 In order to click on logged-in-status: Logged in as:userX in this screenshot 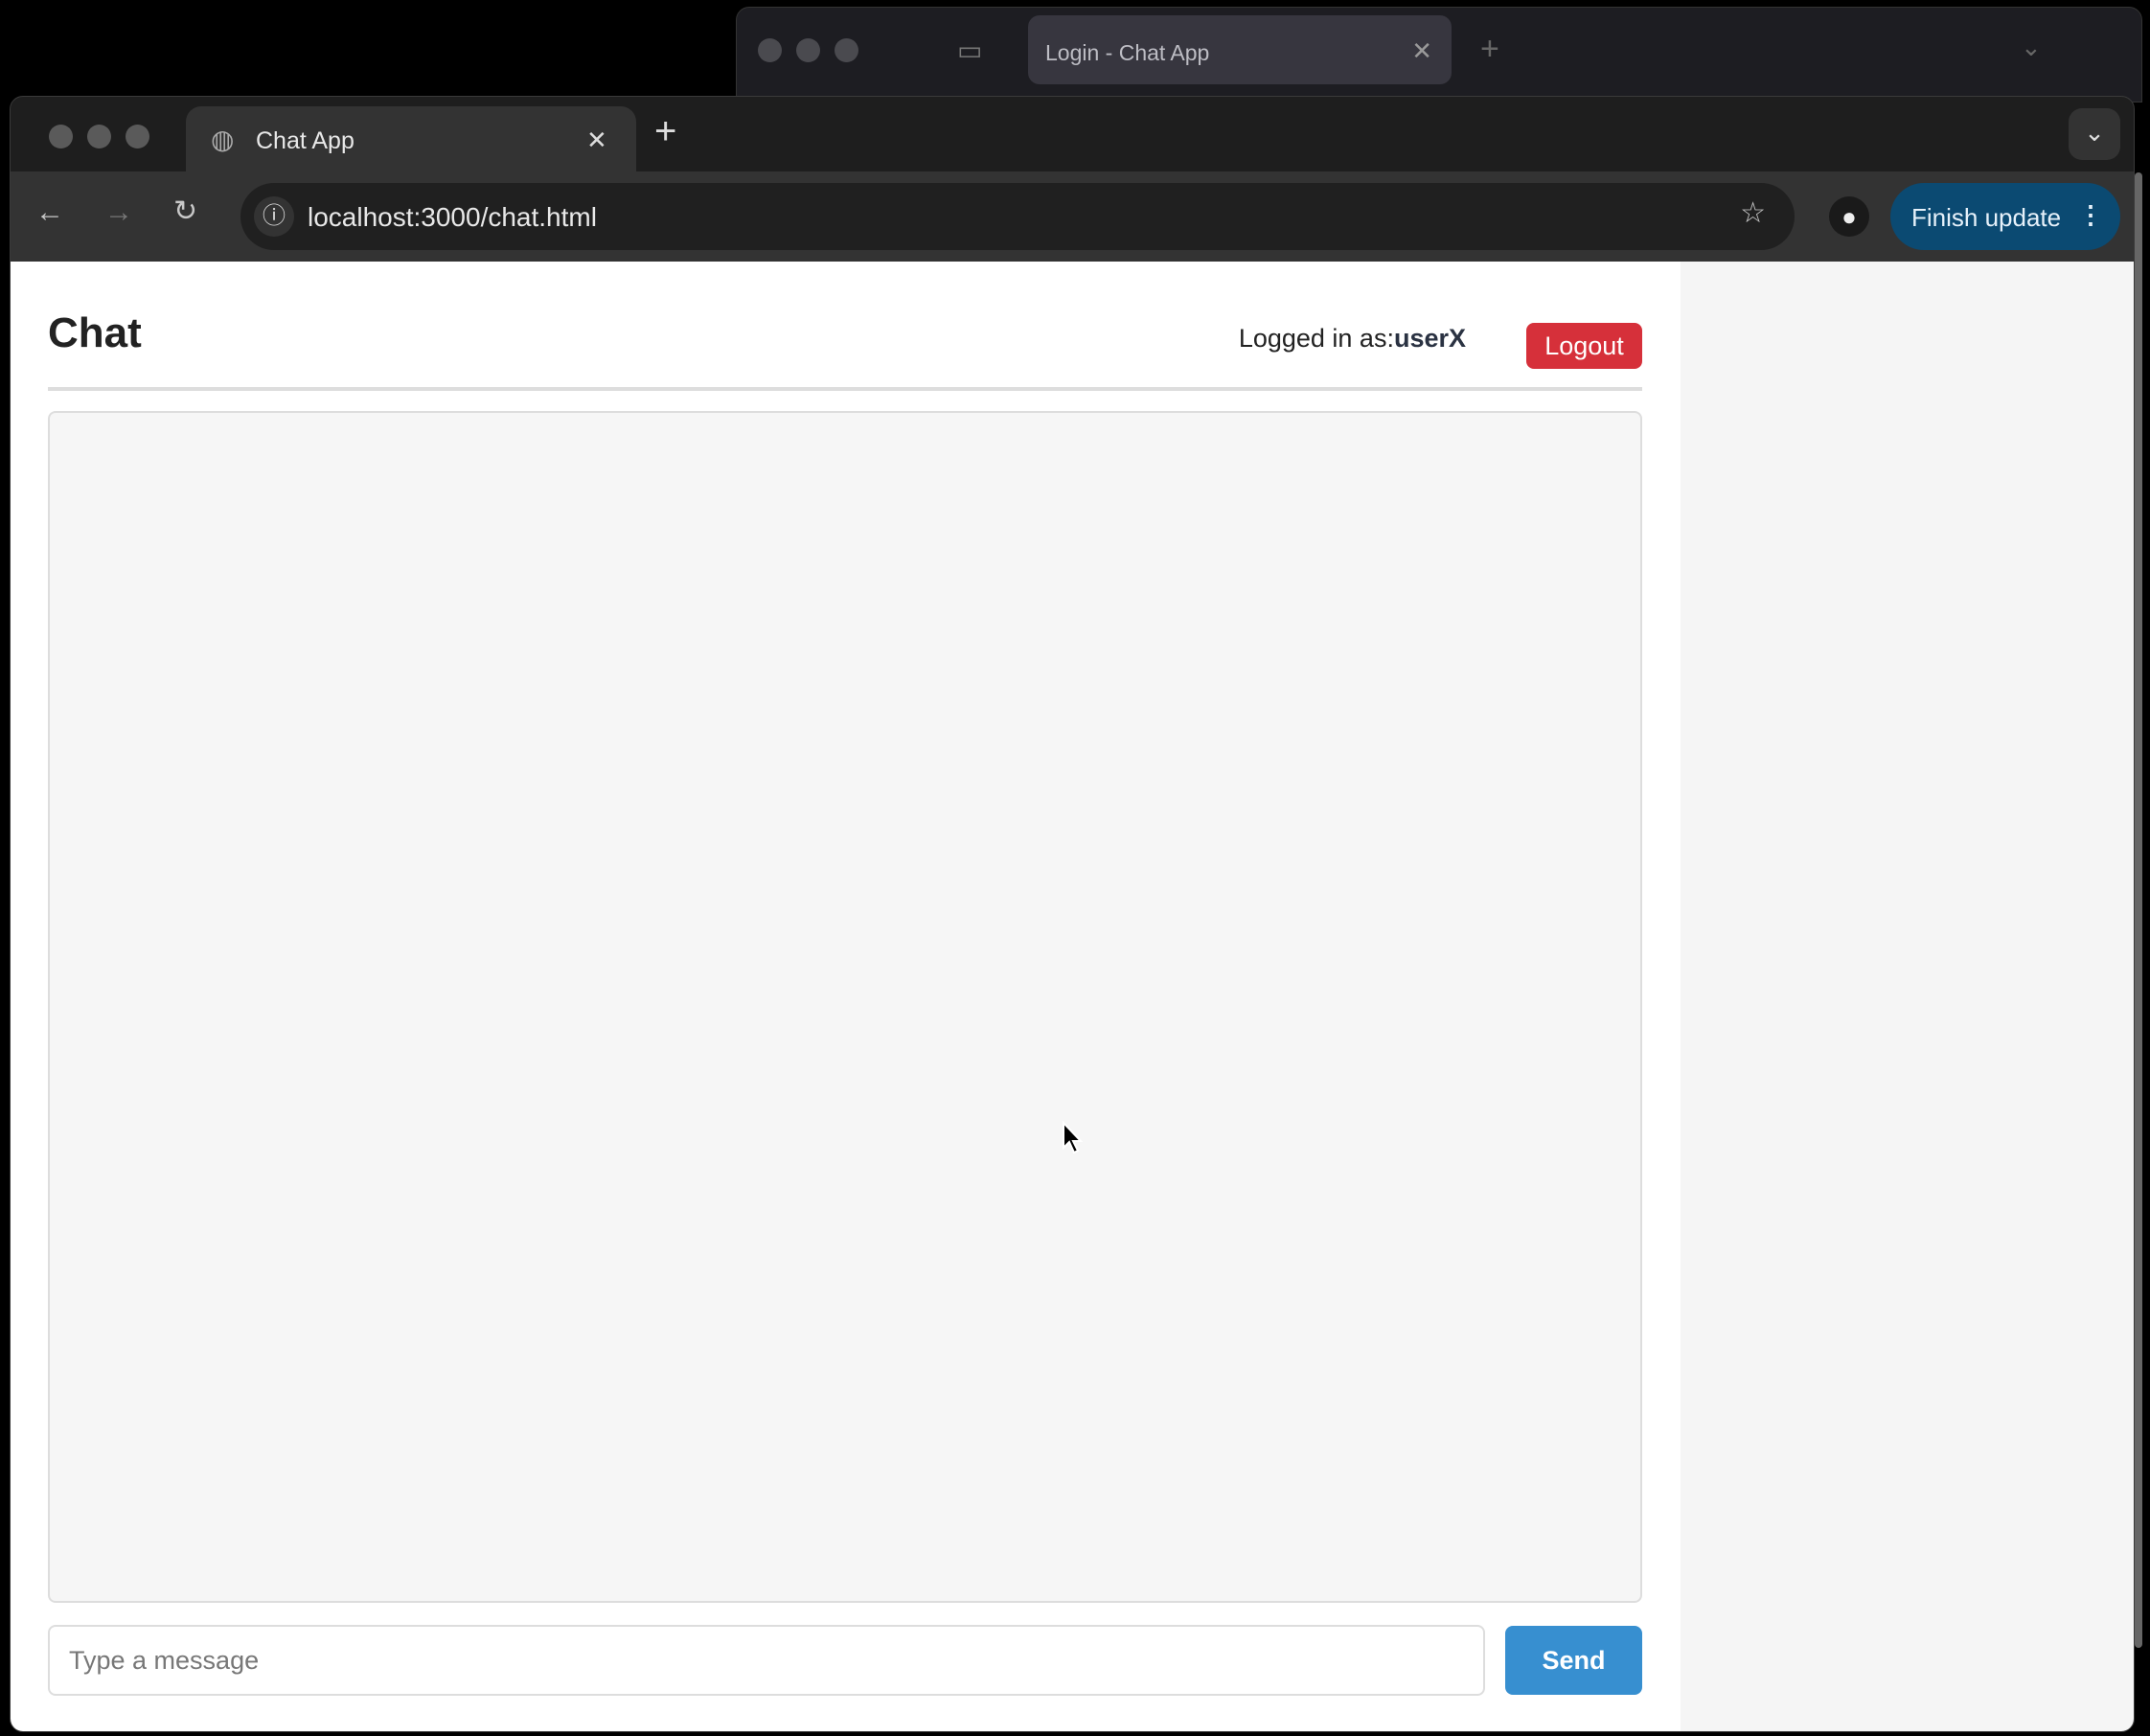, I will do `click(1352, 338)`.